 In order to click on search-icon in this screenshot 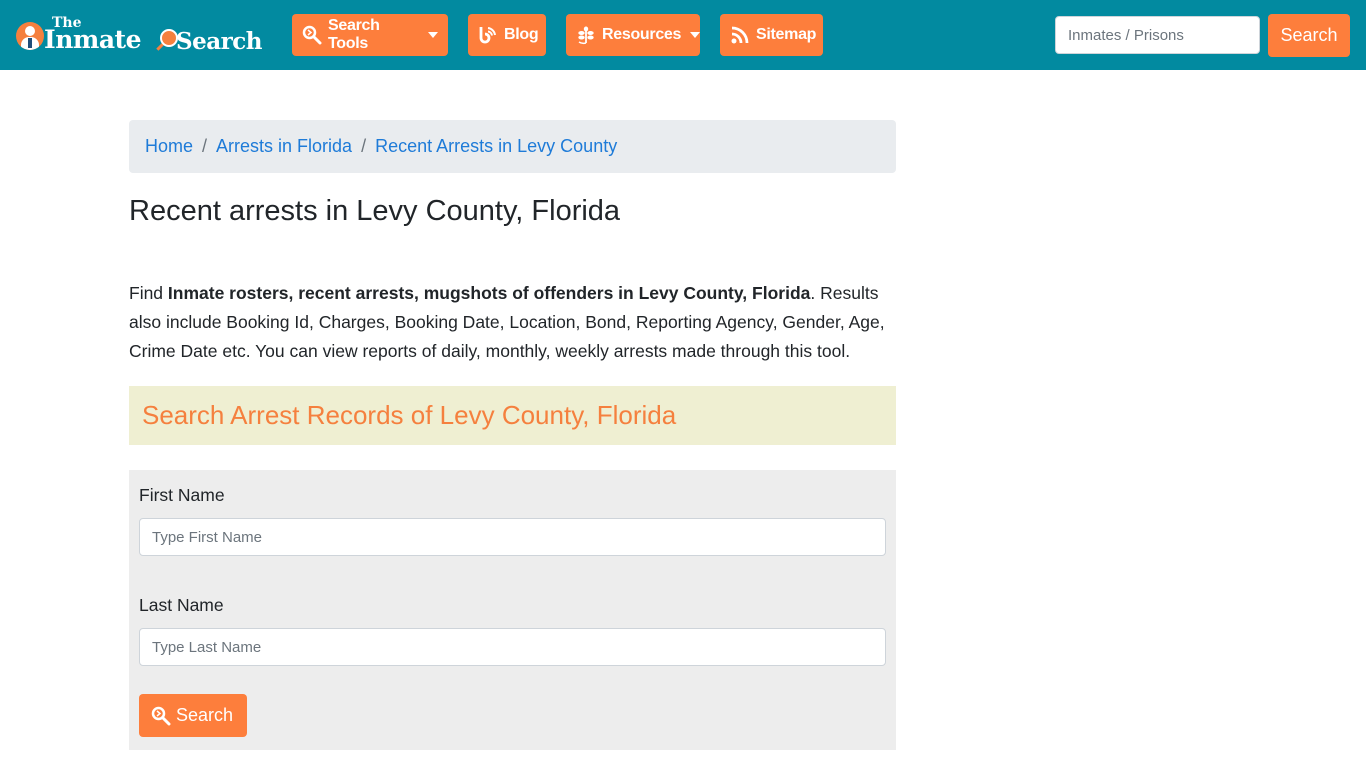, I will do `click(161, 716)`.